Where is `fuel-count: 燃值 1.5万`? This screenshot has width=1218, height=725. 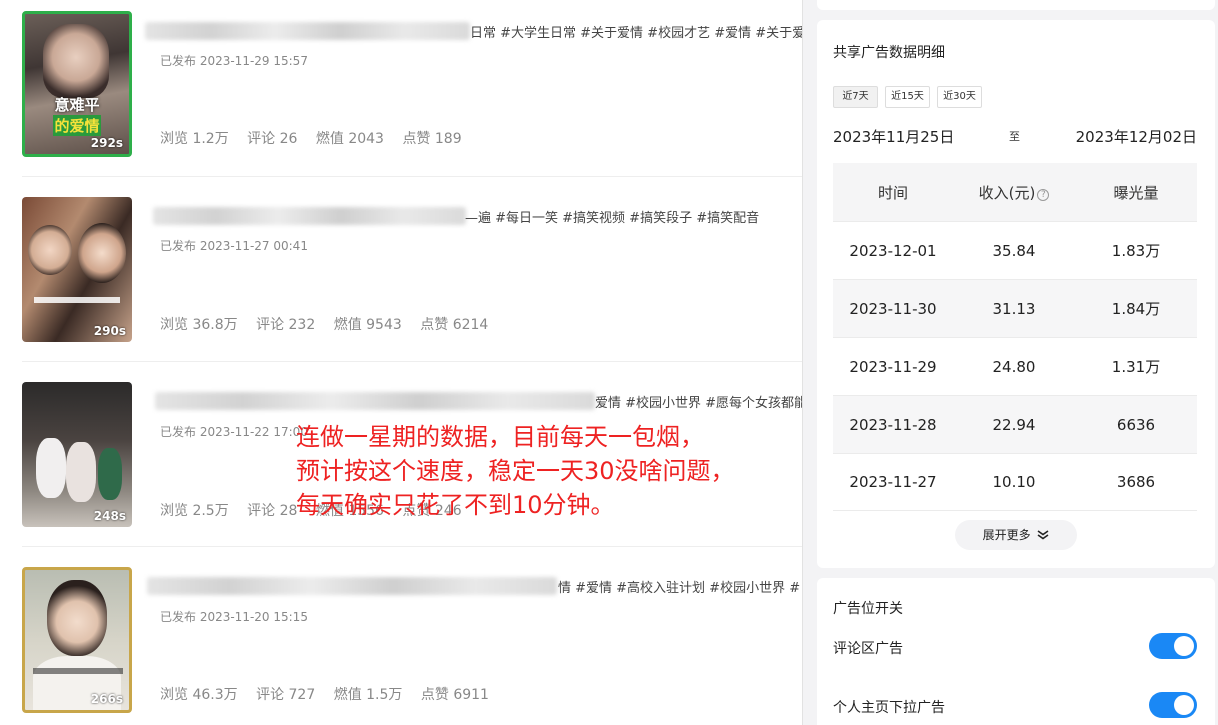
fuel-count: 燃值 1.5万 is located at coordinates (368, 695).